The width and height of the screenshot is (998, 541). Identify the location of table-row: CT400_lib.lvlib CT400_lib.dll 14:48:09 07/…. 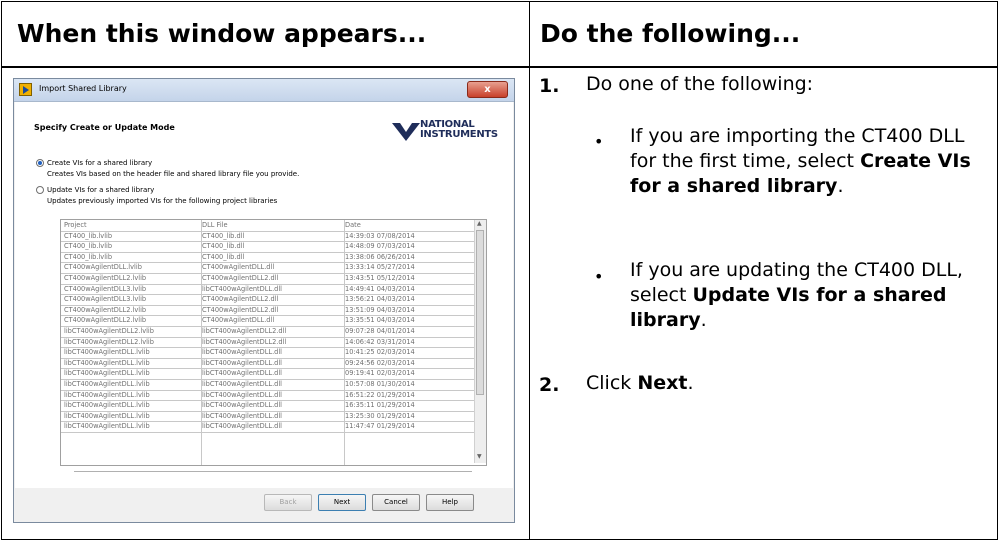
(268, 247).